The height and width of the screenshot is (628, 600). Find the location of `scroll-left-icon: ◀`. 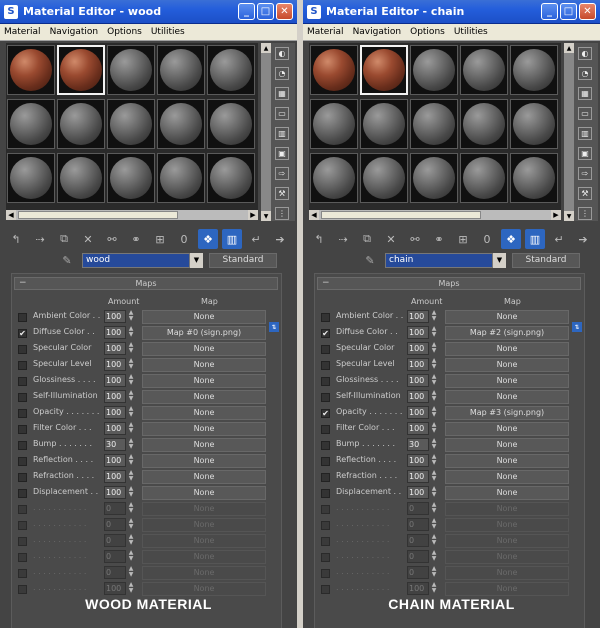

scroll-left-icon: ◀ is located at coordinates (11, 215).